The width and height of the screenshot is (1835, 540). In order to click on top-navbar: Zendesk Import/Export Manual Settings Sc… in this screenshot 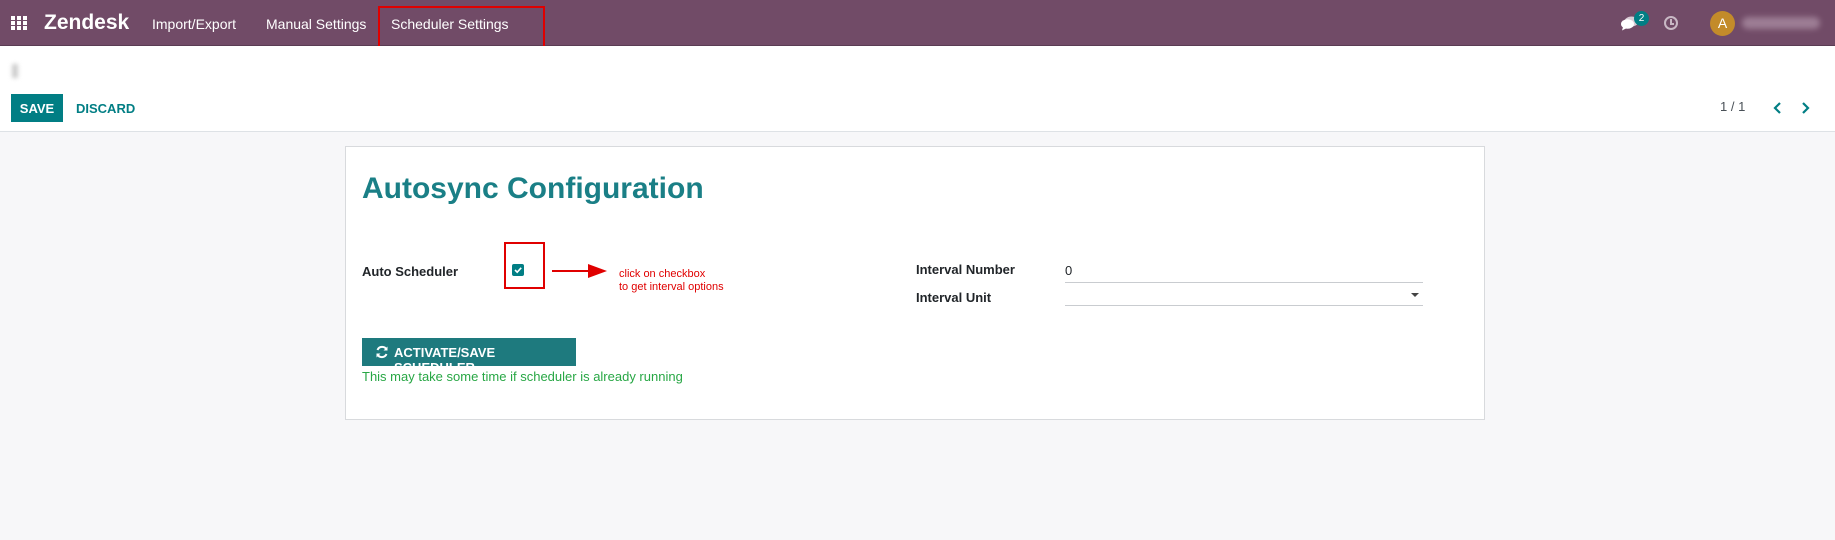, I will do `click(917, 23)`.